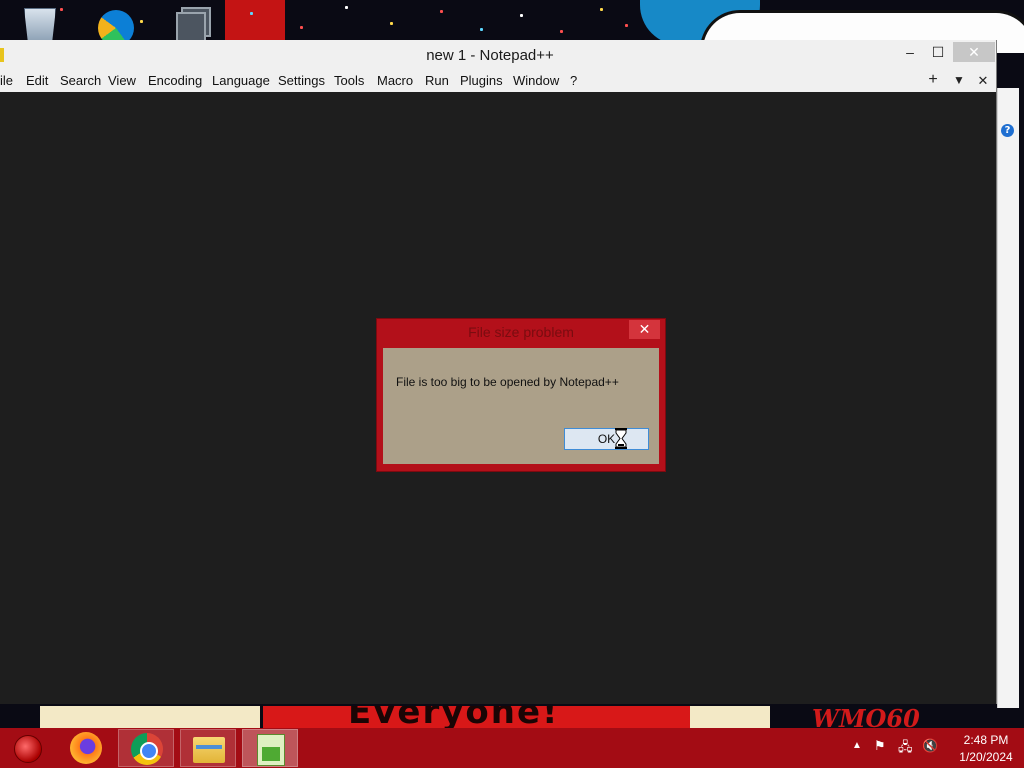  What do you see at coordinates (349, 80) in the screenshot?
I see `menu-tools: Tools` at bounding box center [349, 80].